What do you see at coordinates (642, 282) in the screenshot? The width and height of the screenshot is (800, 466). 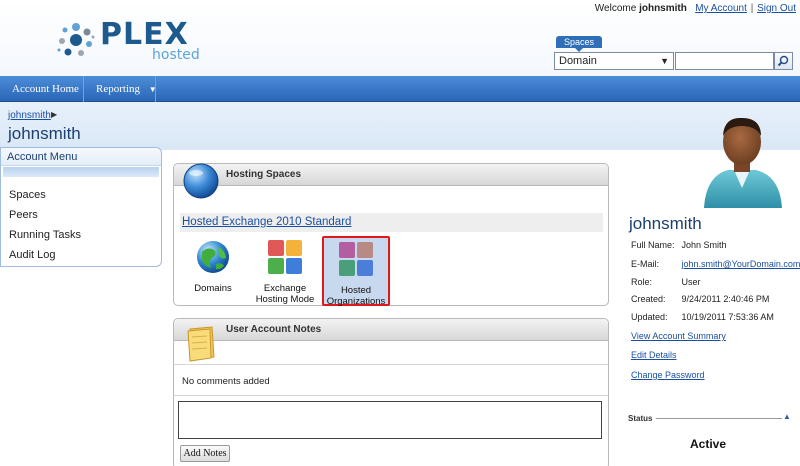 I see `role-label: Role:` at bounding box center [642, 282].